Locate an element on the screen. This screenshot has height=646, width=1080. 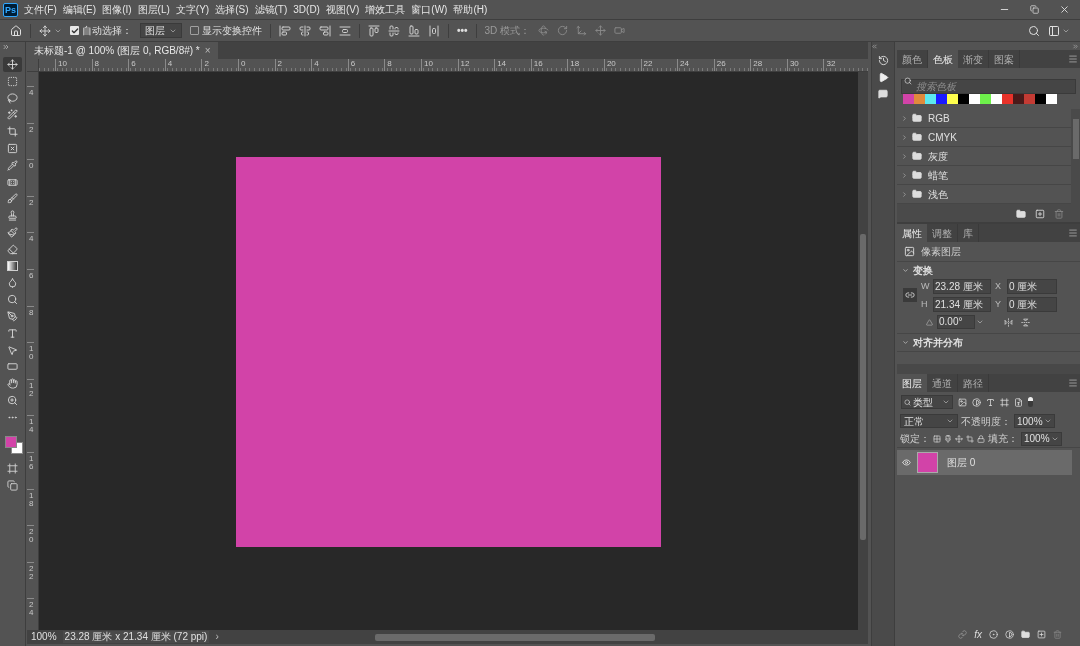
align-center-icon is located at coordinates (305, 30).